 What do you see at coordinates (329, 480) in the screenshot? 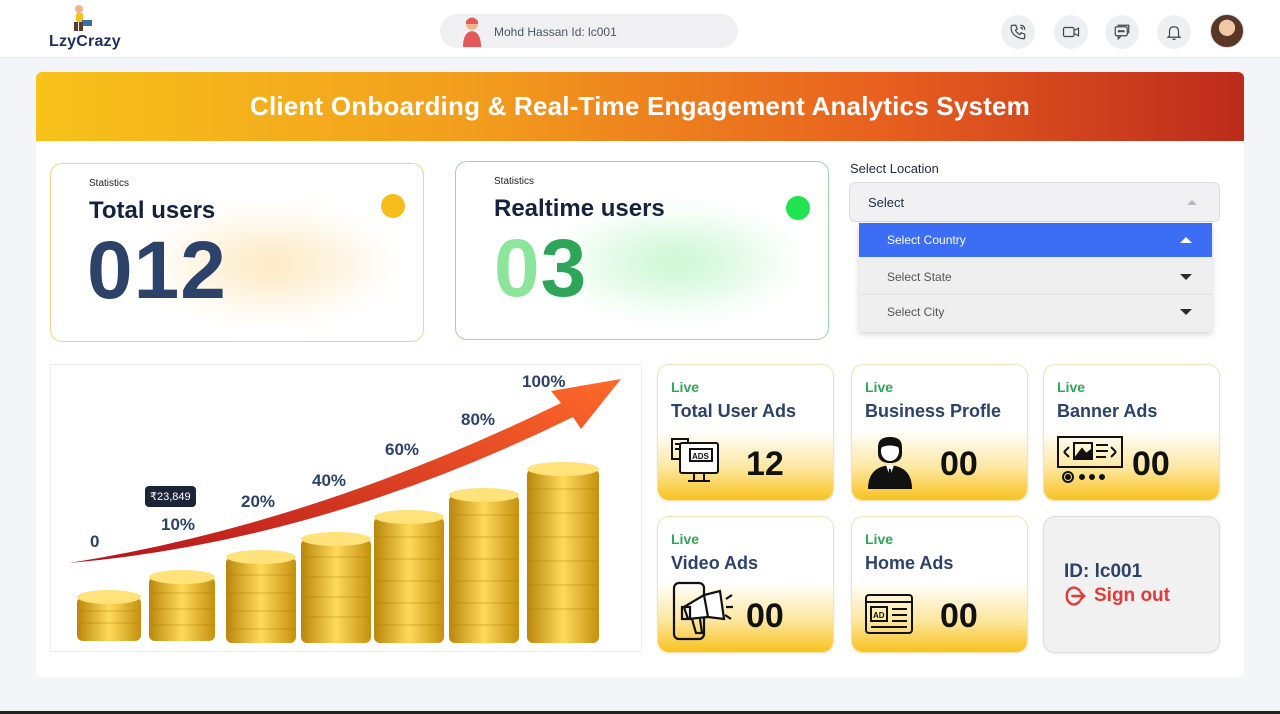
I see `growth-label: 40%` at bounding box center [329, 480].